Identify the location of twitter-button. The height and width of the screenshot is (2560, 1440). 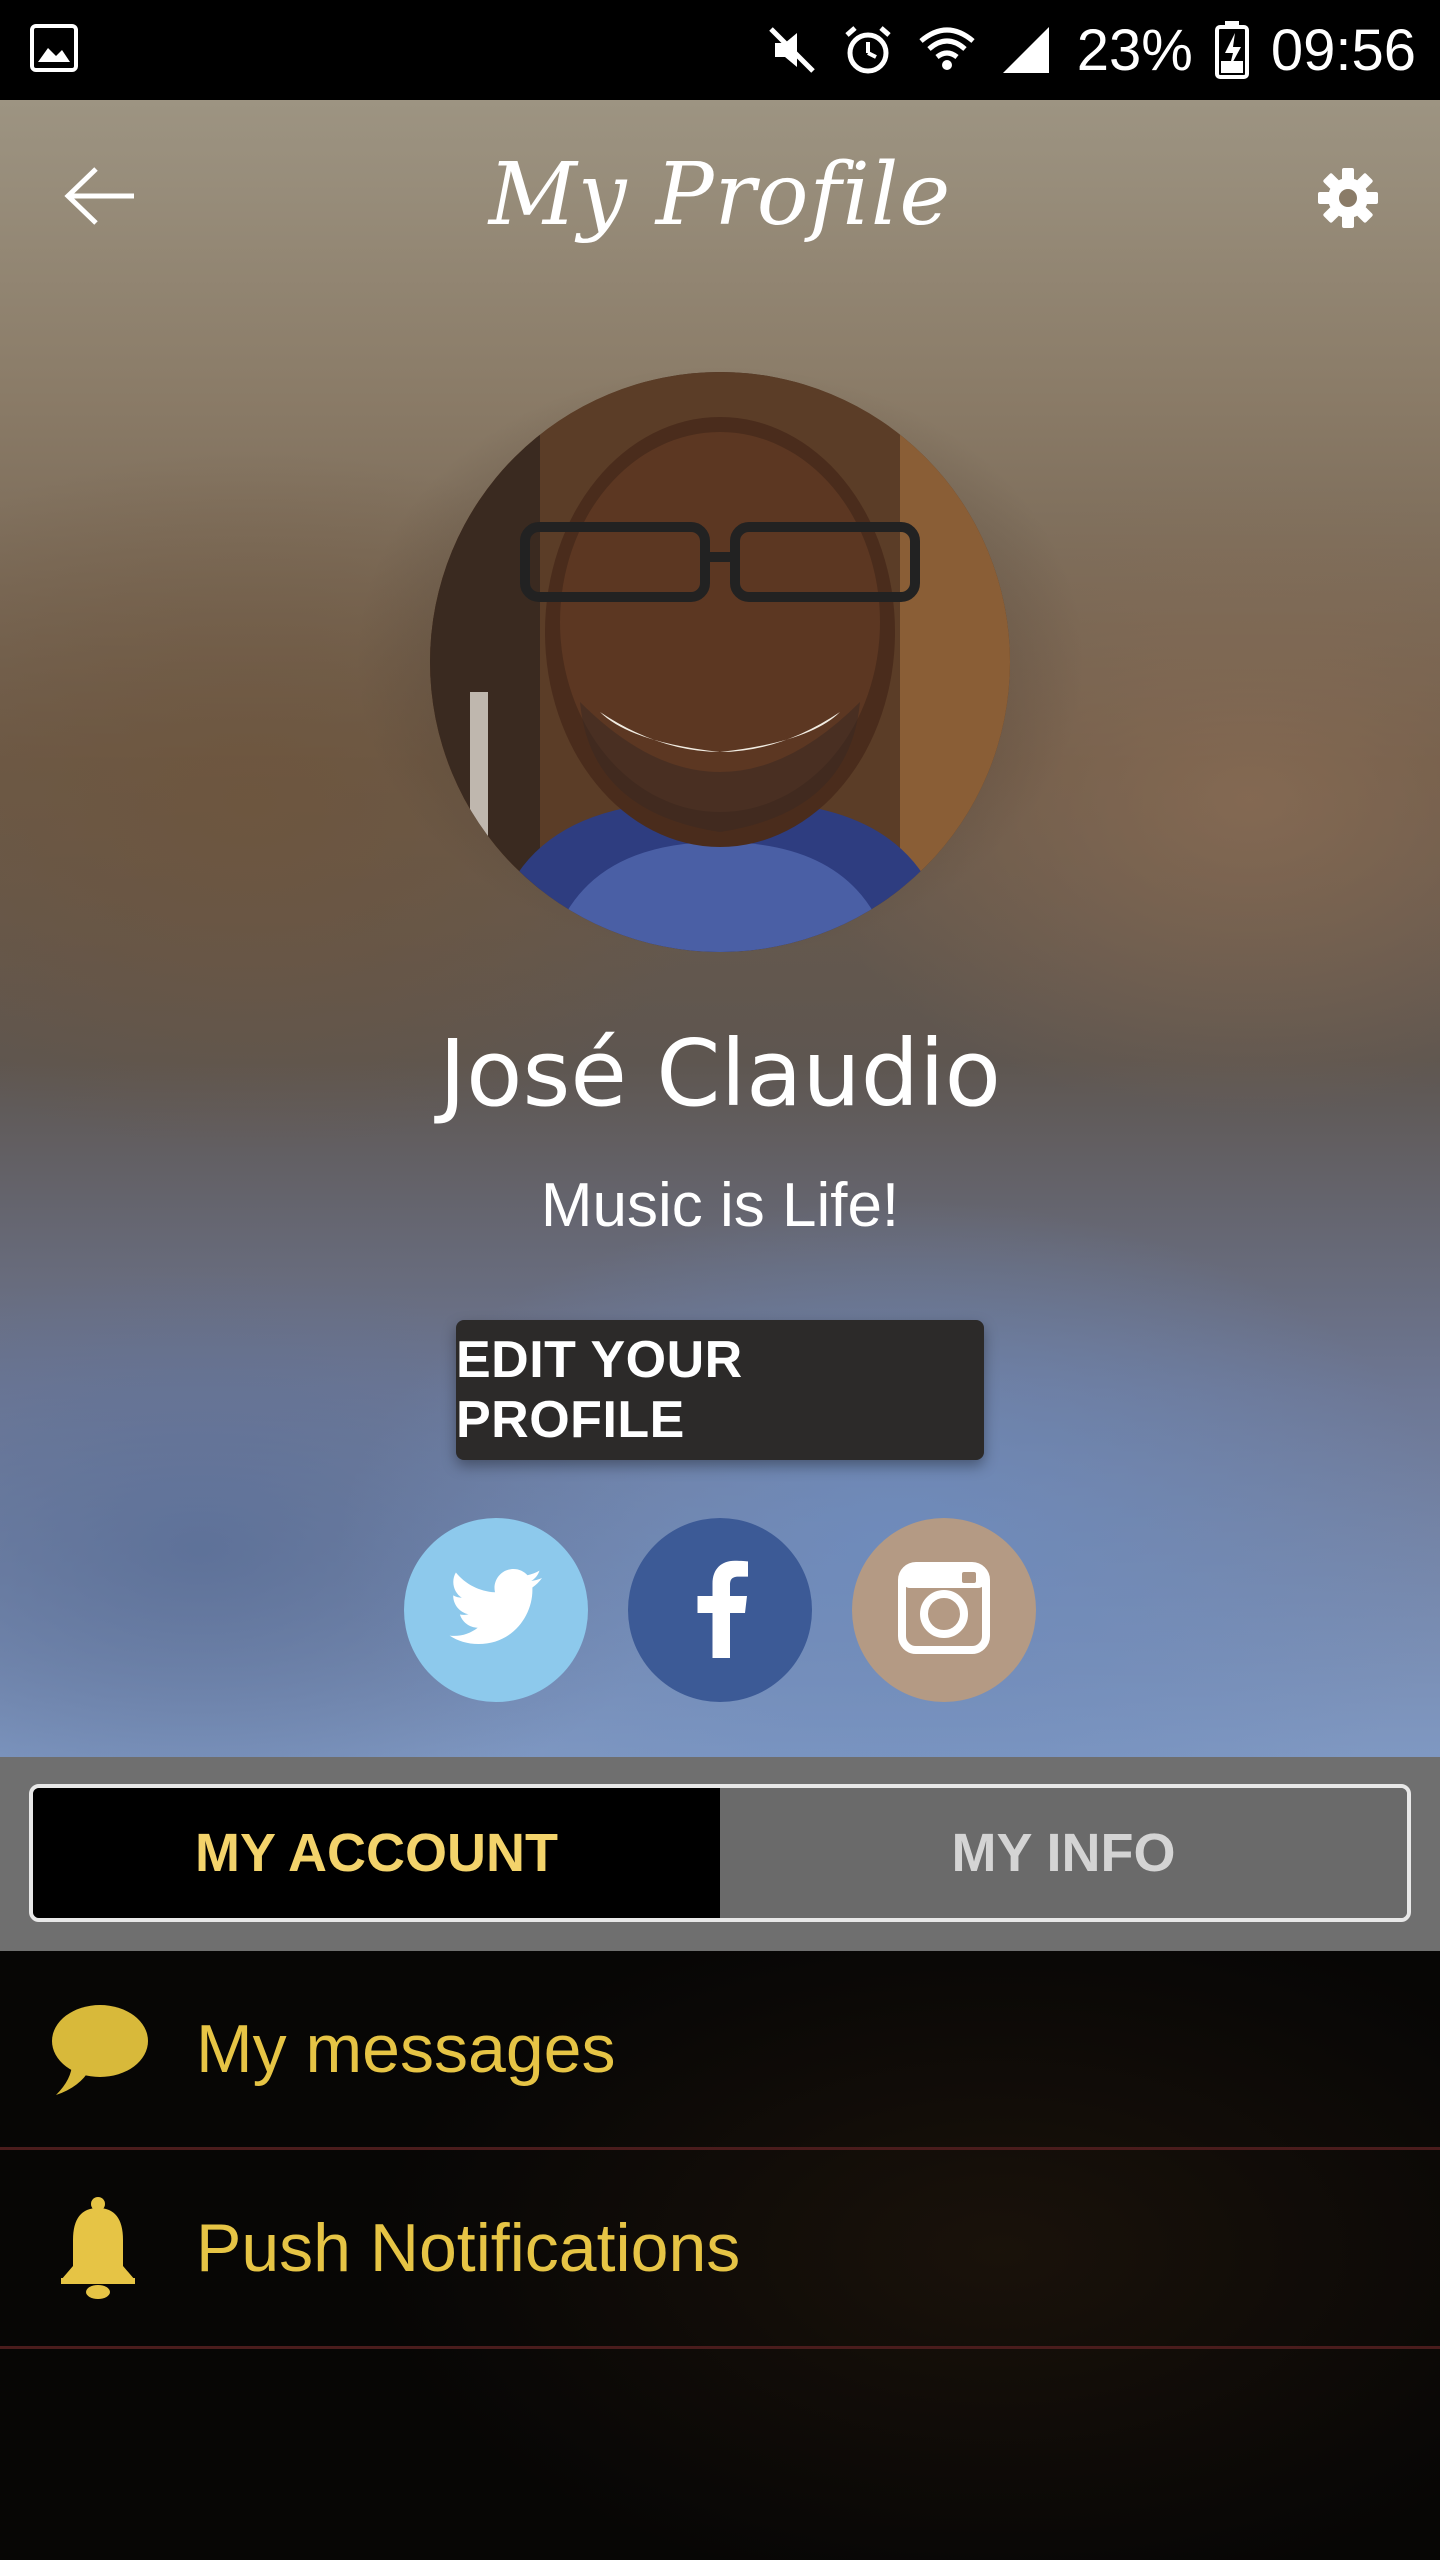
(496, 1610).